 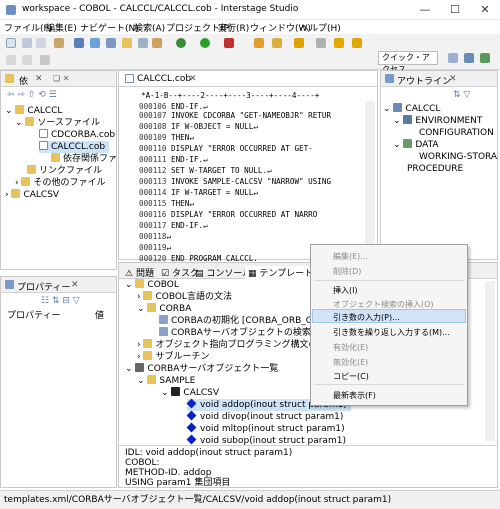 What do you see at coordinates (60, 183) in the screenshot?
I see `tree-item: › その他のファイル` at bounding box center [60, 183].